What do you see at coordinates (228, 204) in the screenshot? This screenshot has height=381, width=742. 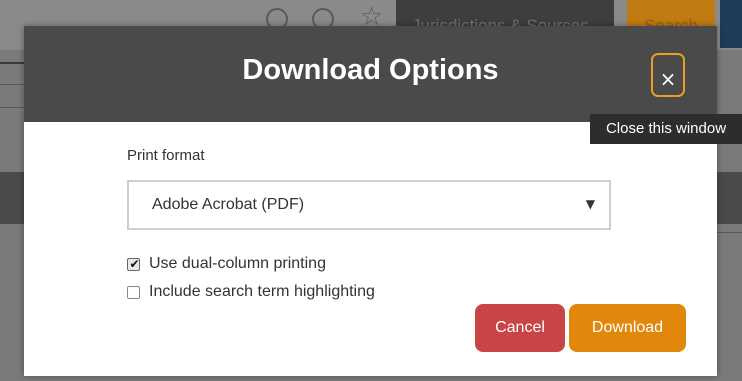 I see `print-format-value: Adobe Acrobat (PDF)` at bounding box center [228, 204].